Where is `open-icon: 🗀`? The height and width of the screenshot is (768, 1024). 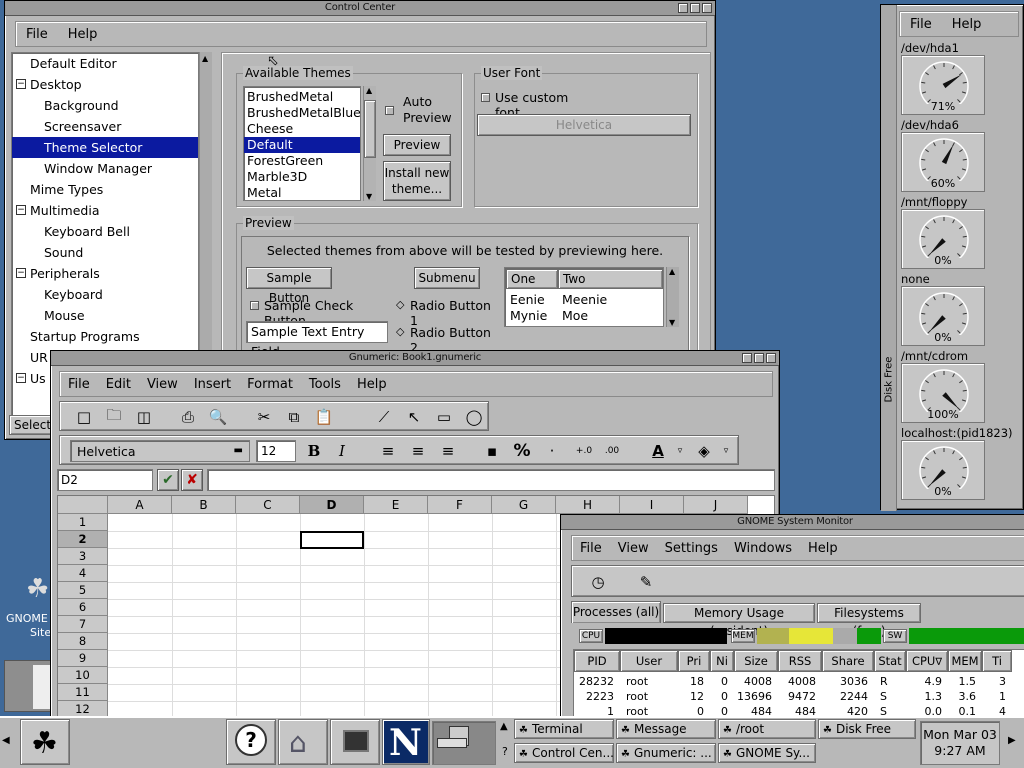 open-icon: 🗀 is located at coordinates (114, 417).